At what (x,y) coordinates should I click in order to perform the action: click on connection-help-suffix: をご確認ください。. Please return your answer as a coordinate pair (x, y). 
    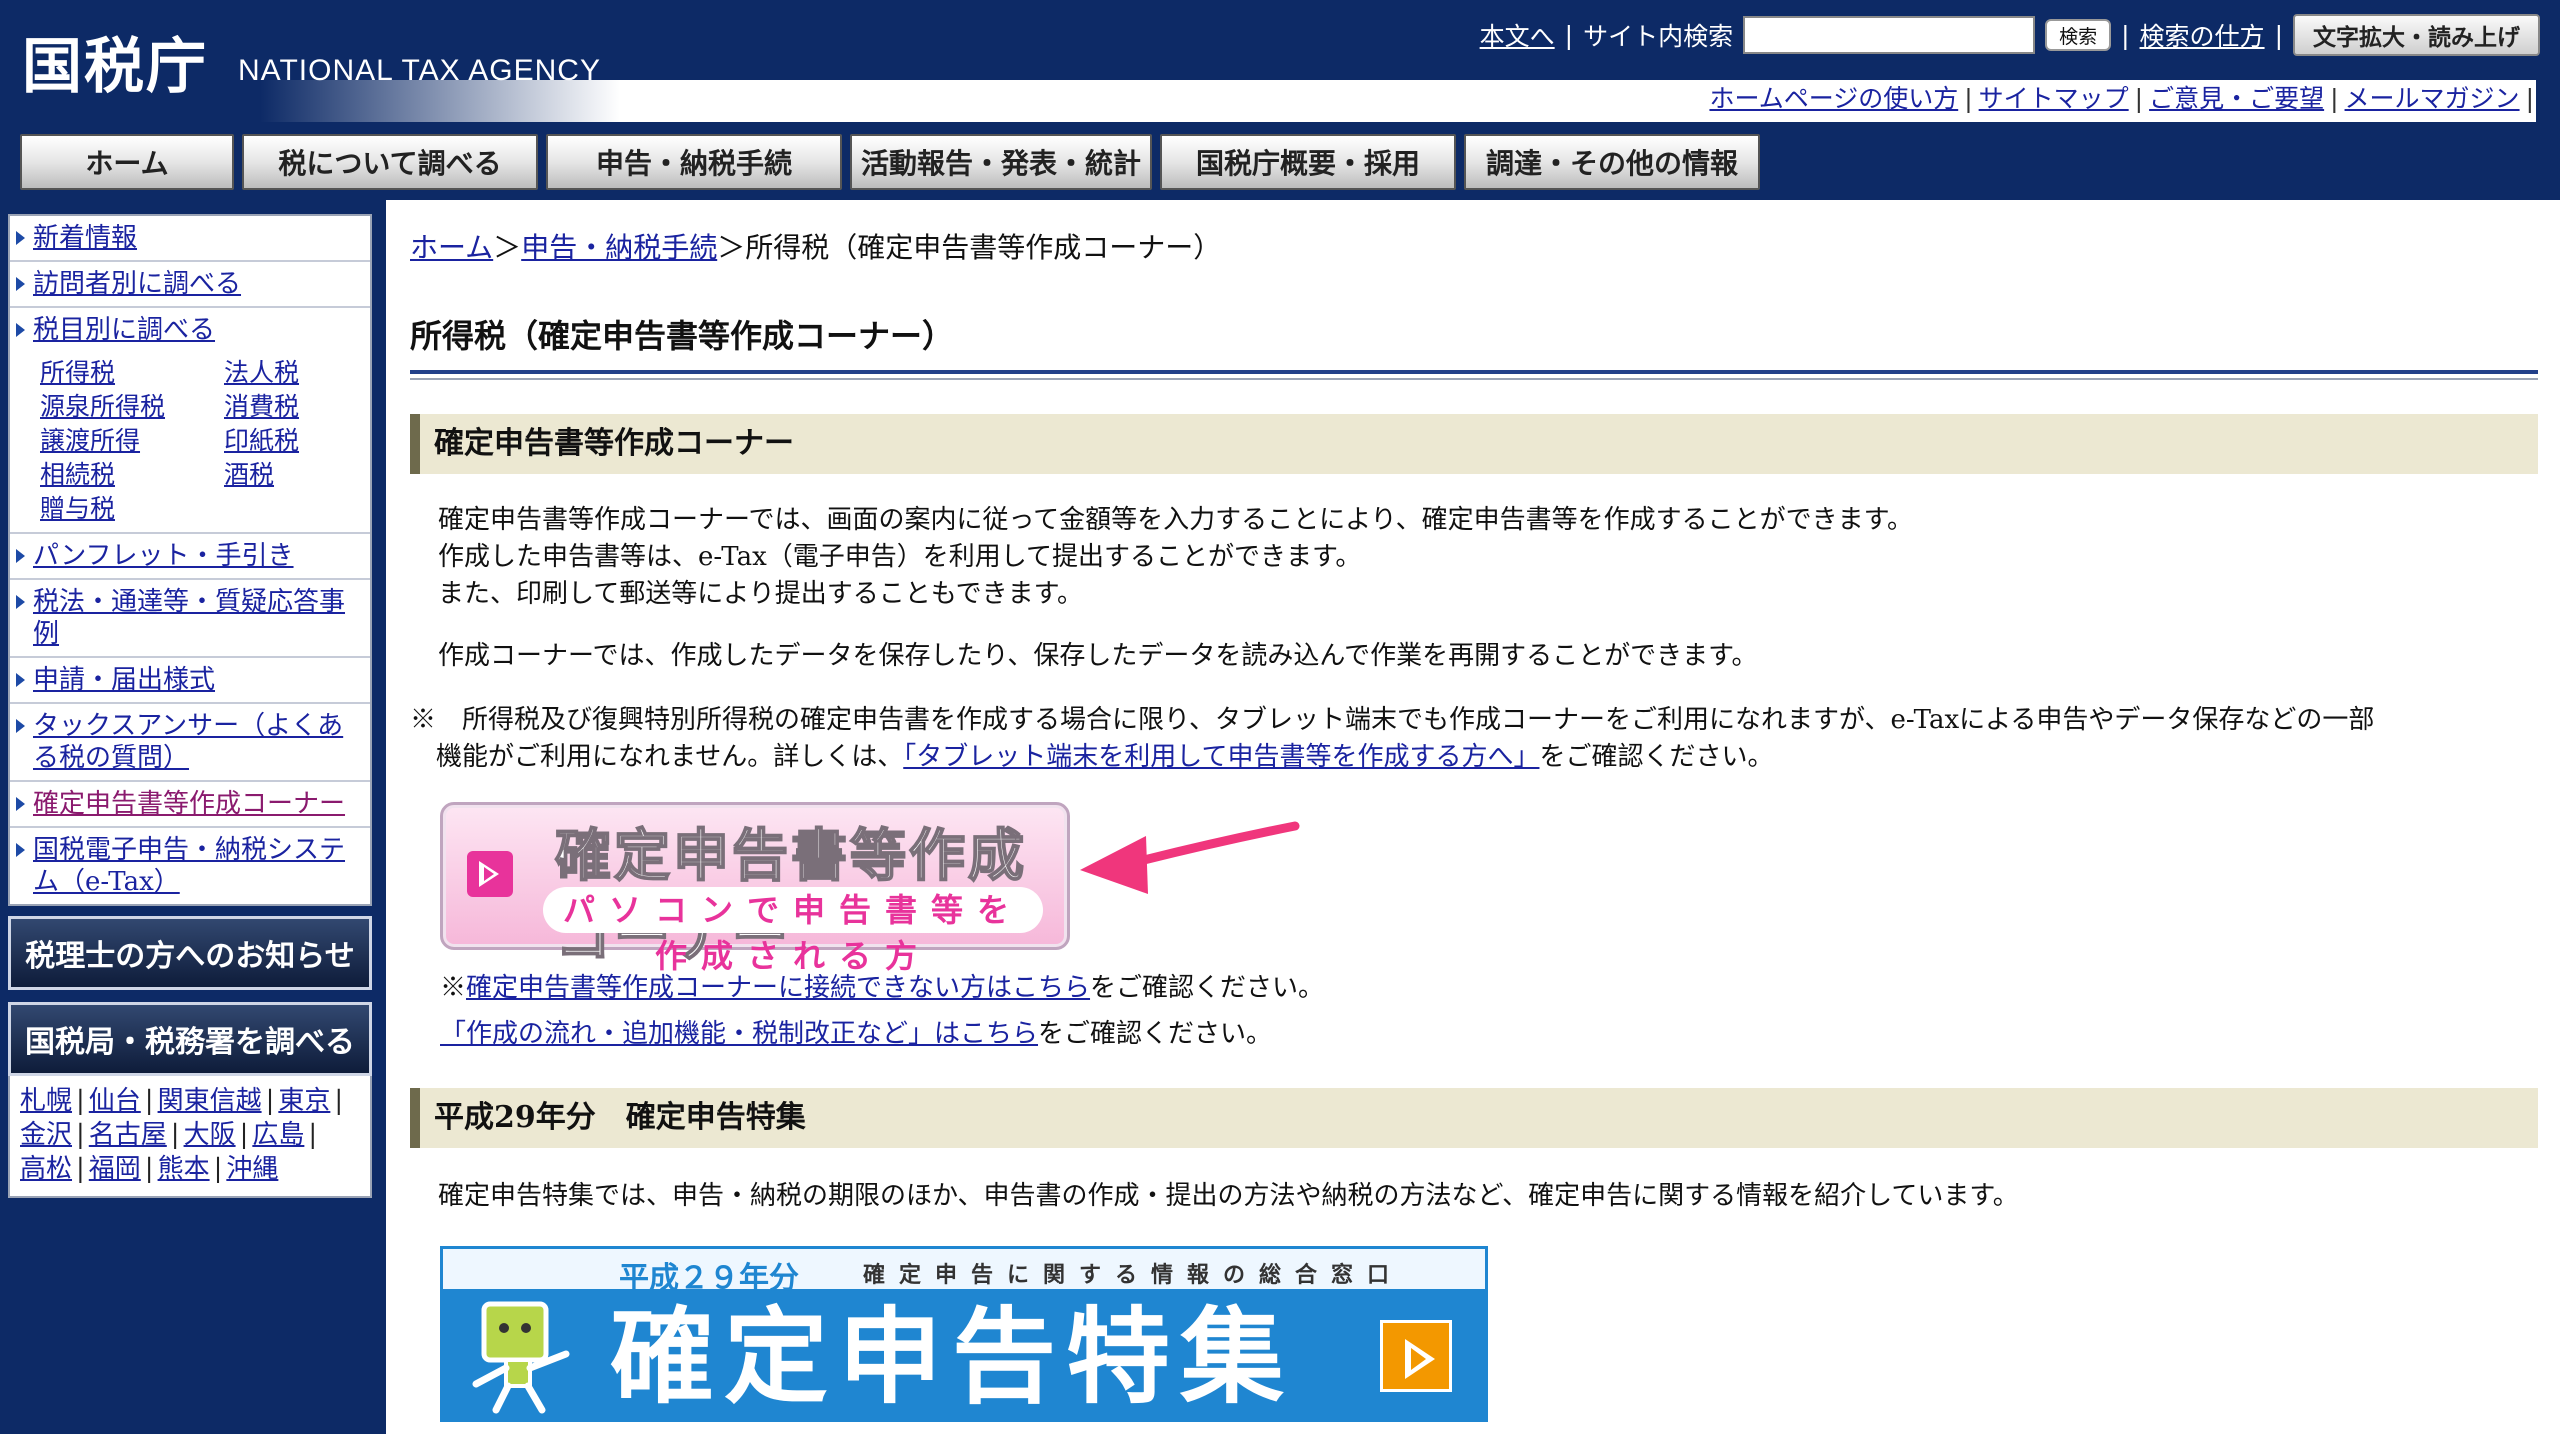
    Looking at the image, I should click on (1207, 988).